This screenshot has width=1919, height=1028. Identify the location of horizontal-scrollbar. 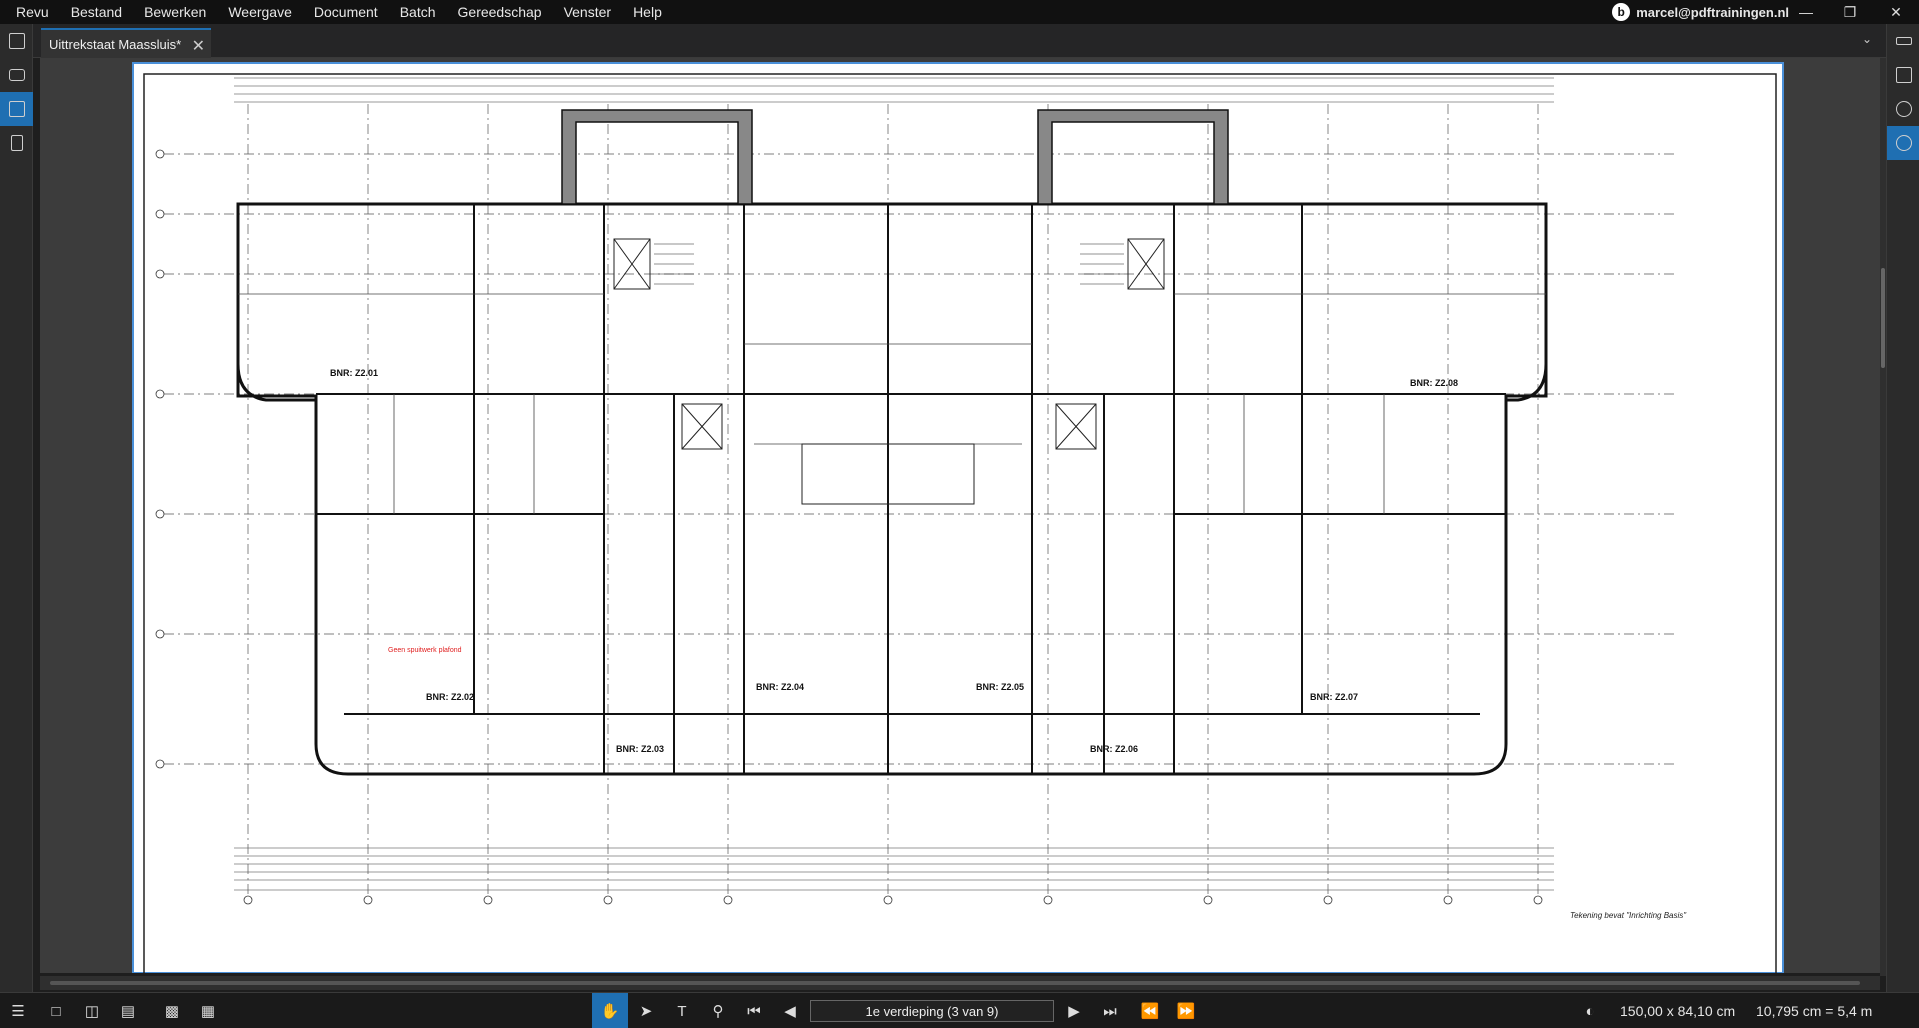
(960, 983).